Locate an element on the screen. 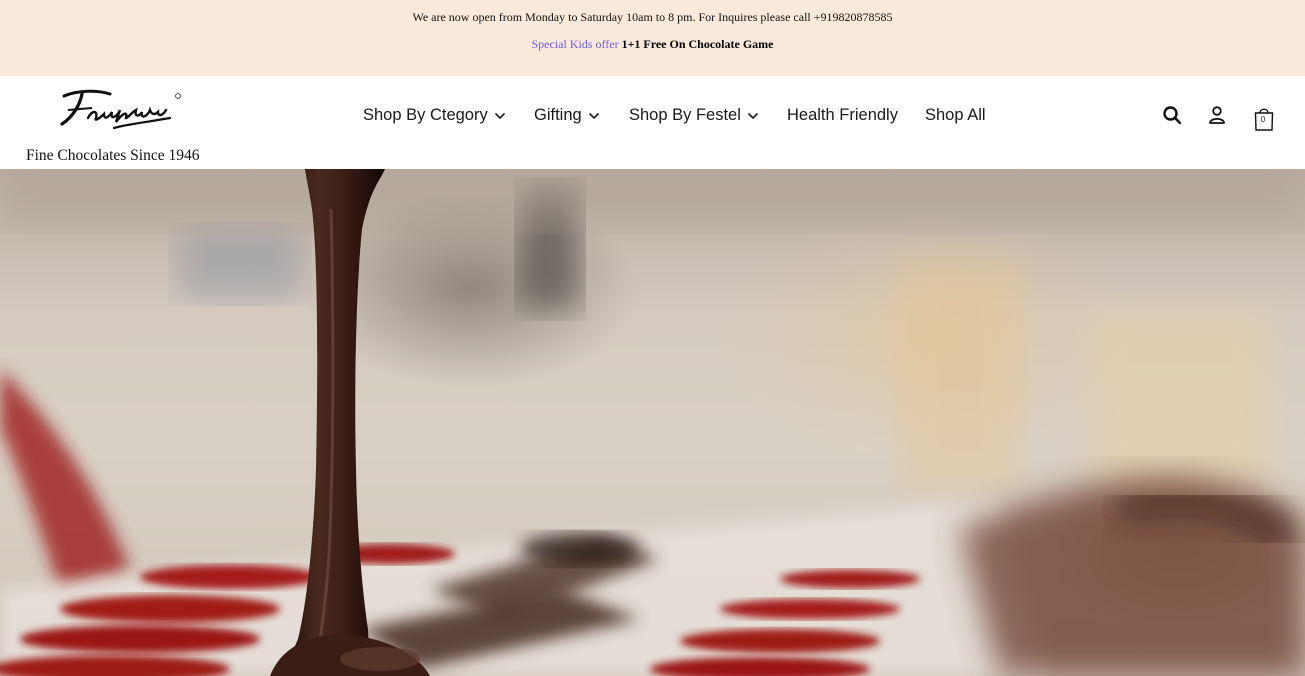 The width and height of the screenshot is (1305, 676). user-icon is located at coordinates (1217, 115).